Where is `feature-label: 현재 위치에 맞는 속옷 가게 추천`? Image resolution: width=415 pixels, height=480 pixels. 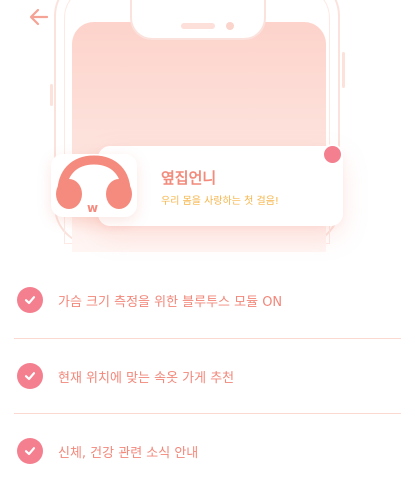
feature-label: 현재 위치에 맞는 속옷 가게 추천 is located at coordinates (146, 378).